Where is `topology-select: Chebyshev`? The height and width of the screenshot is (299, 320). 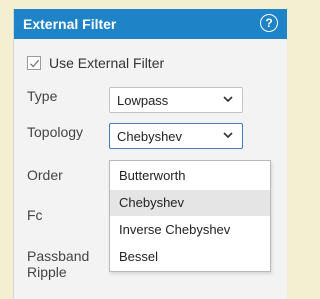
topology-select: Chebyshev is located at coordinates (176, 136).